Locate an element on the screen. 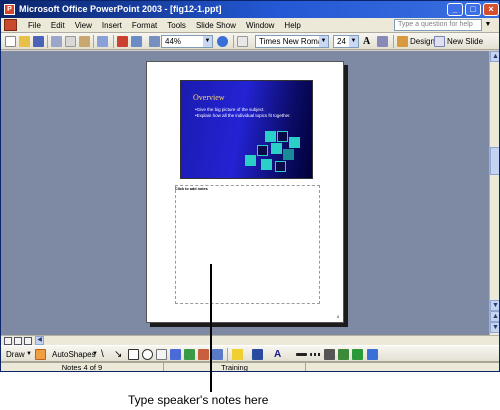 This screenshot has height=410, width=500. wordart-icon is located at coordinates (175, 354).